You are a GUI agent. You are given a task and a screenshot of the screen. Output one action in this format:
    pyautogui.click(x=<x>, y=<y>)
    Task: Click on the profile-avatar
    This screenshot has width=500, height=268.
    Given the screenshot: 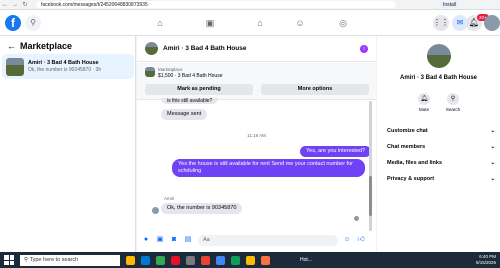 What is the action you would take?
    pyautogui.click(x=492, y=23)
    